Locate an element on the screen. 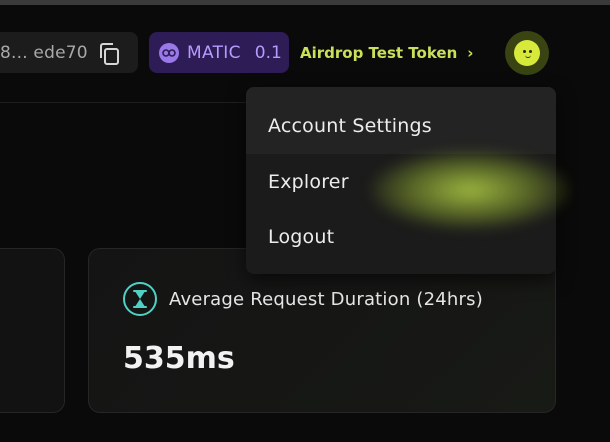 The image size is (610, 442). stat-title-row: Average Request Duration (24hrs) is located at coordinates (303, 299).